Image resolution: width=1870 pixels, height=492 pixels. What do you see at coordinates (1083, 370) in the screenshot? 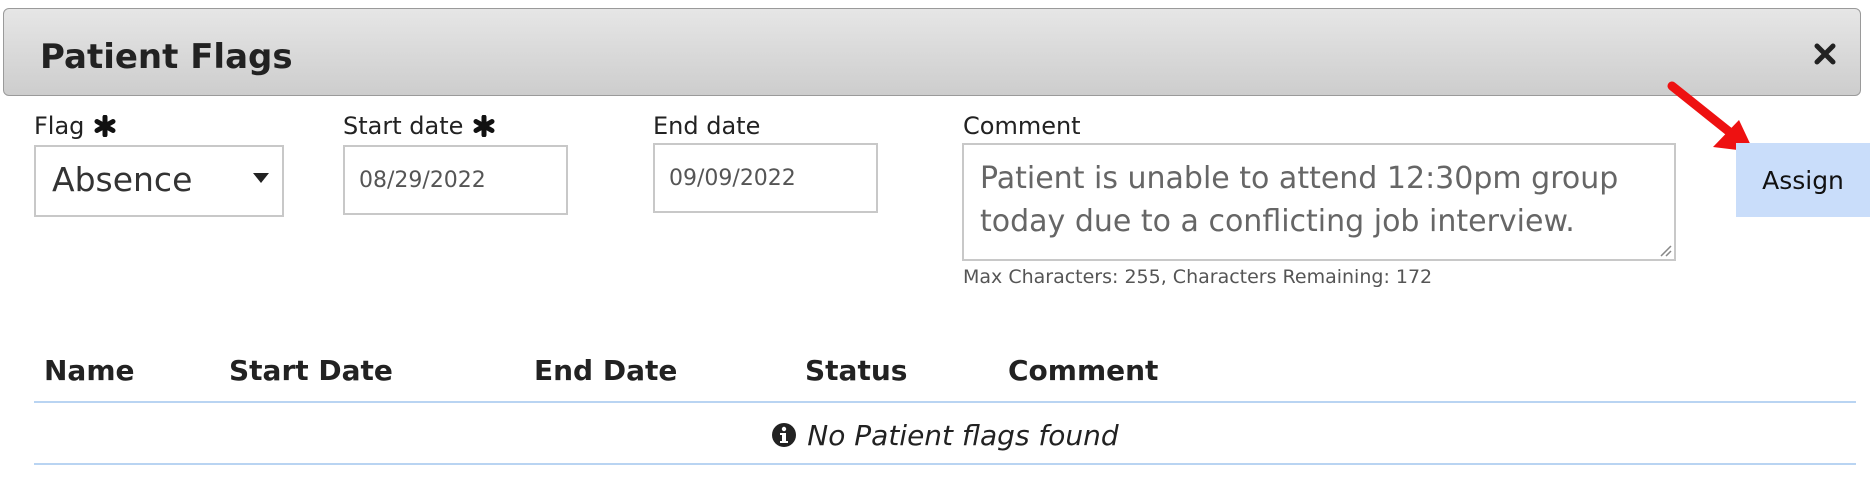
I see `column-header-comment: Comment` at bounding box center [1083, 370].